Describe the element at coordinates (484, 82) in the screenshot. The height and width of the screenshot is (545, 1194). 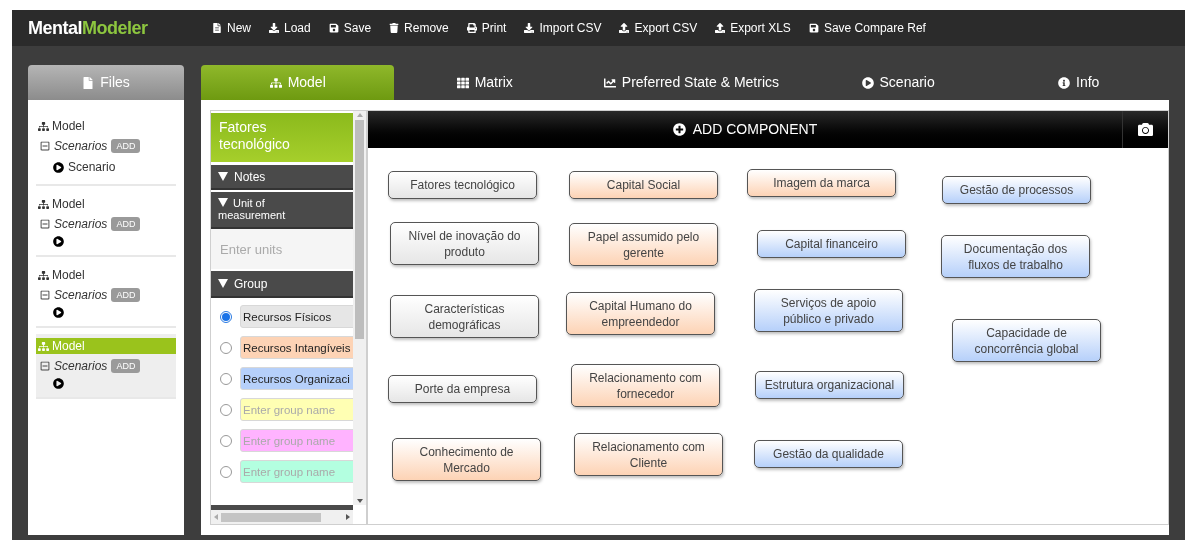
I see `tab: Matrix` at that location.